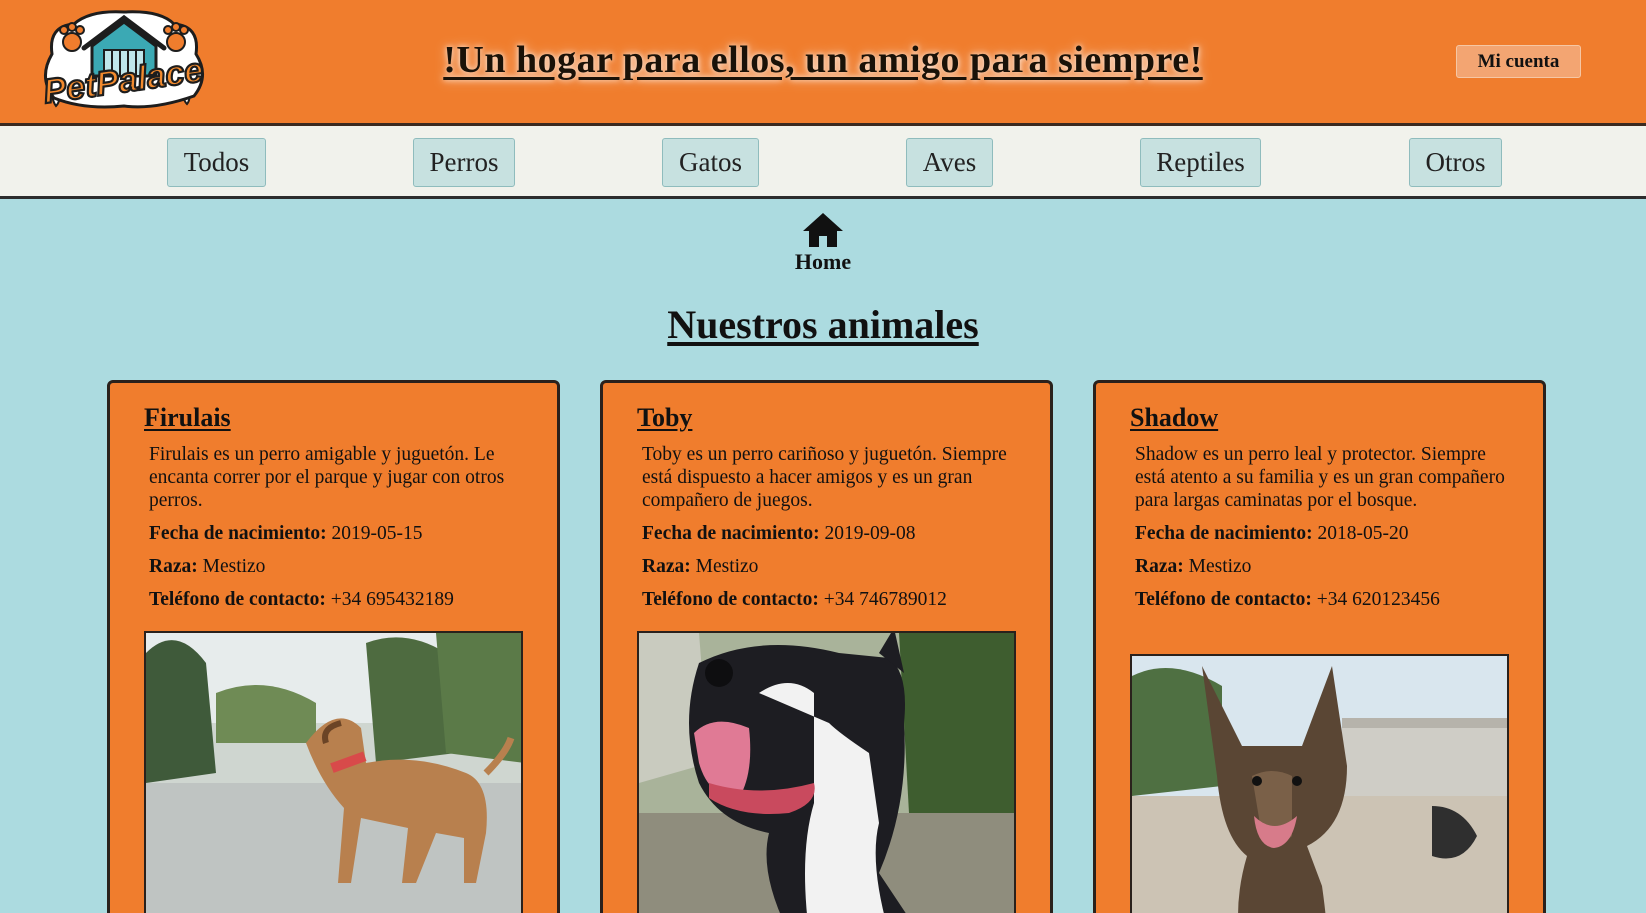 Image resolution: width=1646 pixels, height=913 pixels. What do you see at coordinates (1455, 162) in the screenshot?
I see `category-button-otros: Otros` at bounding box center [1455, 162].